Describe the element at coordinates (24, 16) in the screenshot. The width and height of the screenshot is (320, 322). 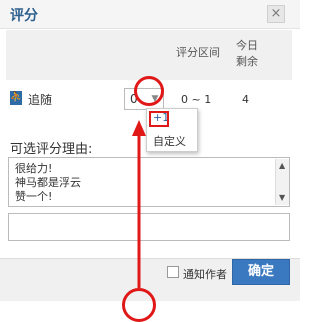
I see `dialog-title: 评分` at that location.